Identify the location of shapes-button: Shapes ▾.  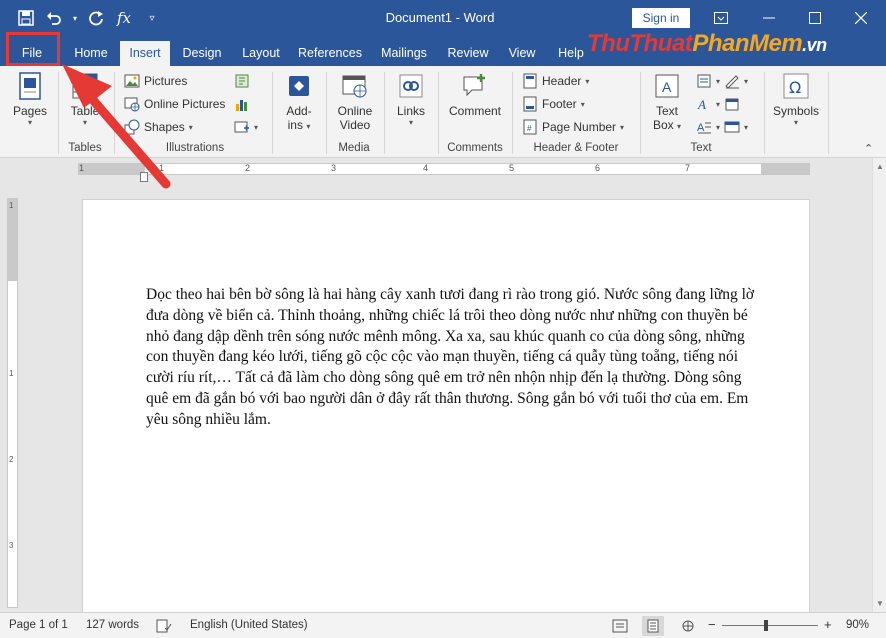
(158, 127).